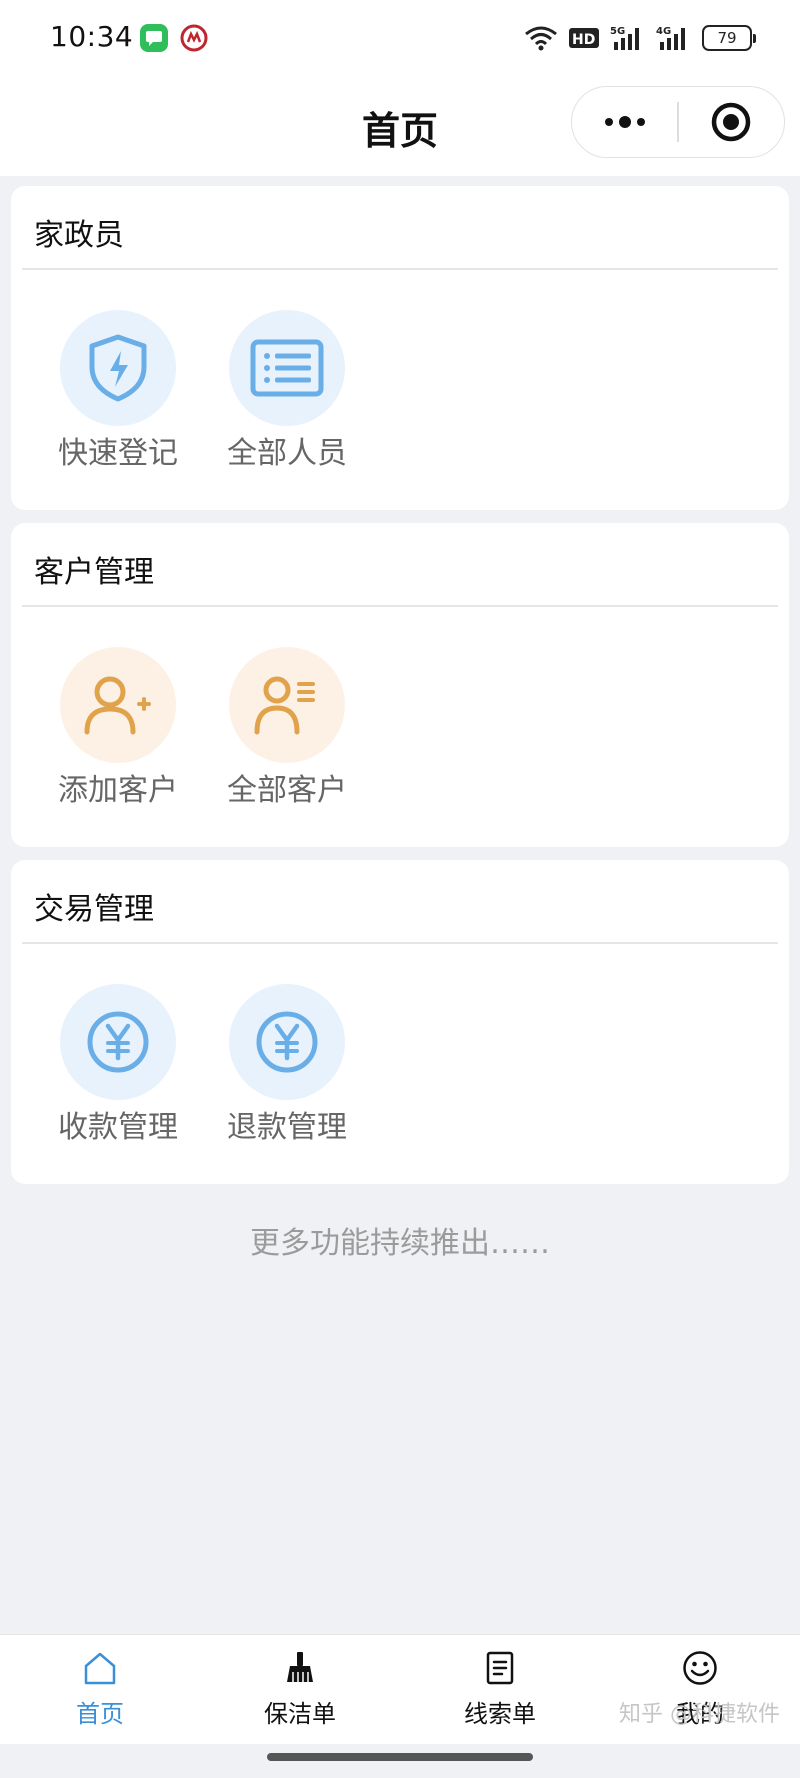 The image size is (800, 1778). What do you see at coordinates (400, 126) in the screenshot?
I see `navigation-bar: 首页` at bounding box center [400, 126].